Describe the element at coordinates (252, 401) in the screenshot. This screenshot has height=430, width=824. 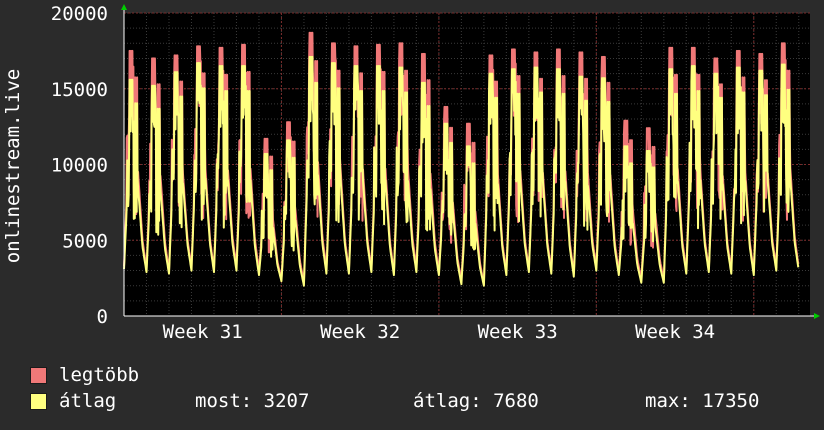
I see `stat-current: most: 3207` at that location.